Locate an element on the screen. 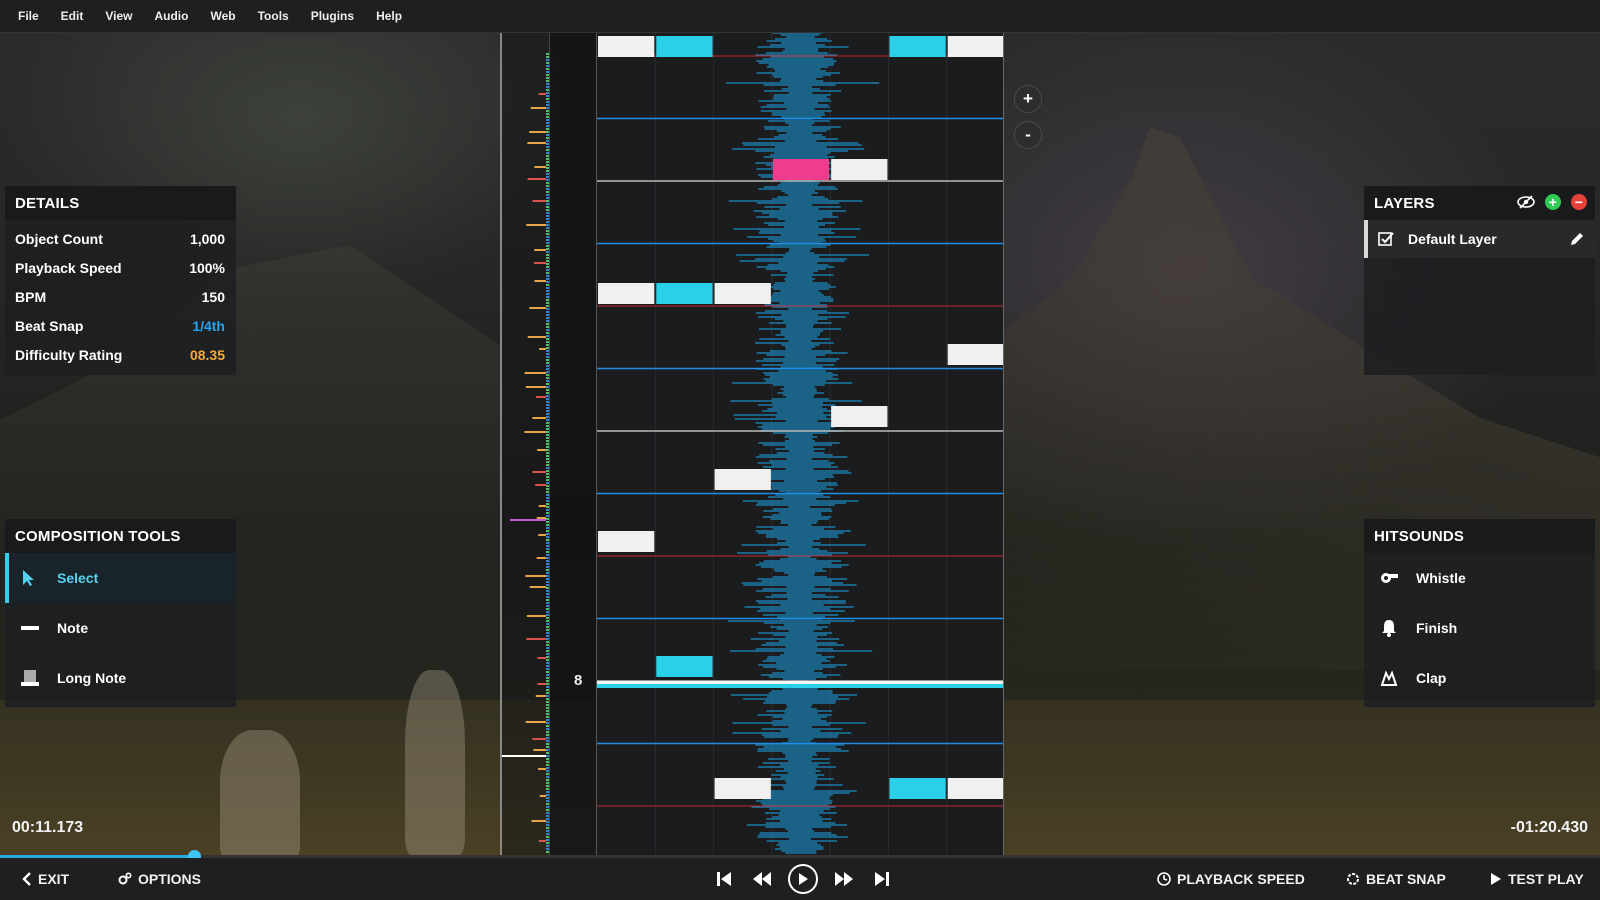 The height and width of the screenshot is (900, 1600). zoom-out-button: - is located at coordinates (1028, 135).